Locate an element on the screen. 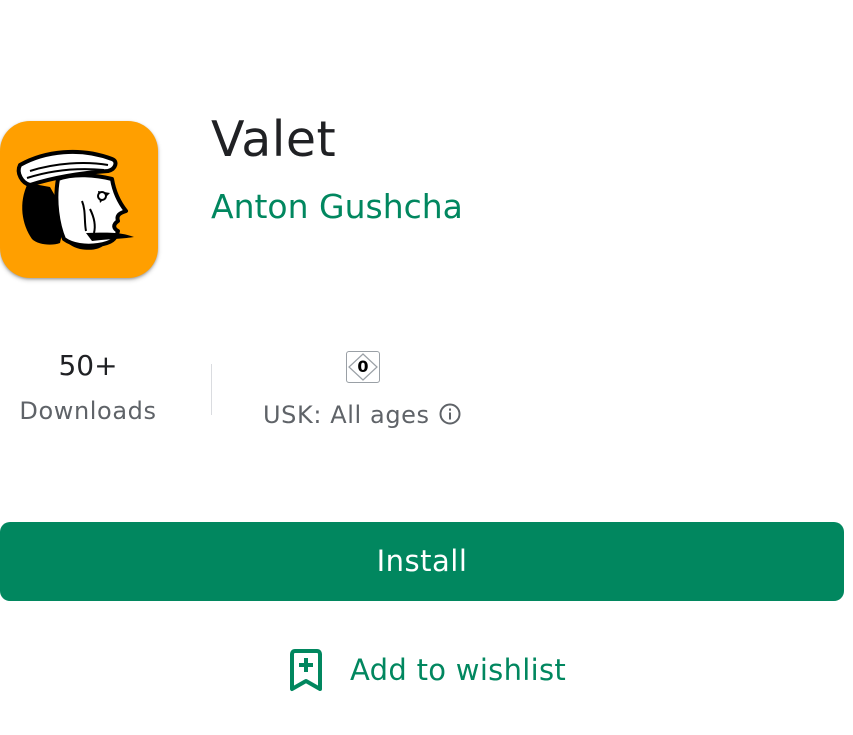 Image resolution: width=853 pixels, height=735 pixels. usk-rating-badge: 0 is located at coordinates (363, 367).